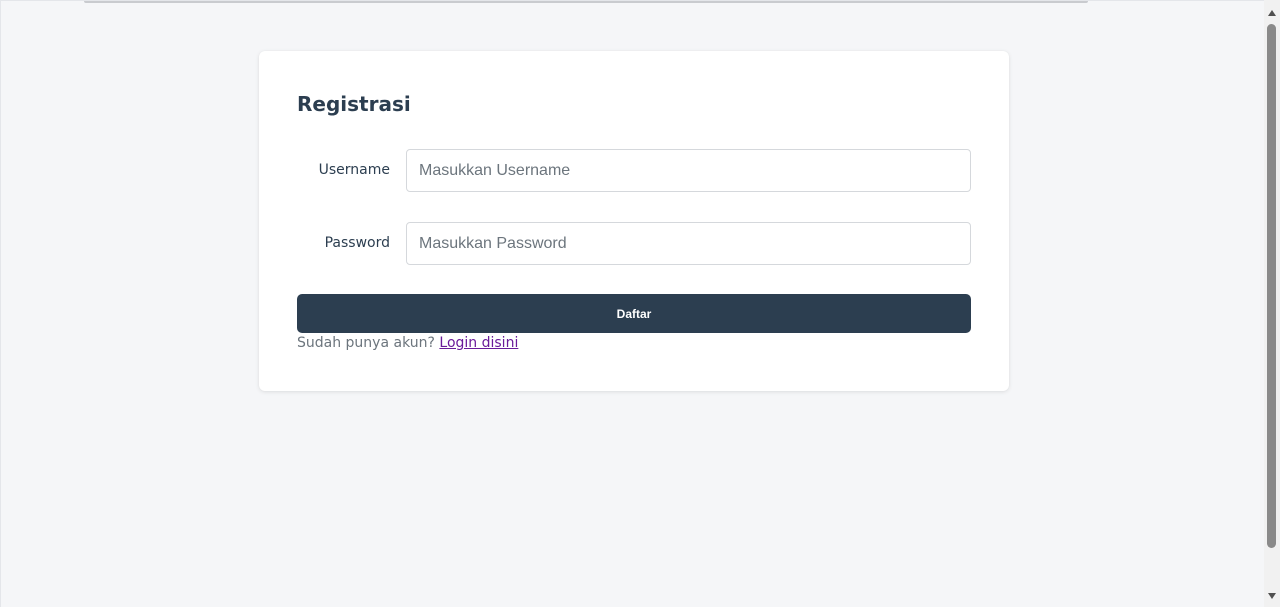  I want to click on login-prompt-text: Sudah punya akun?, so click(366, 343).